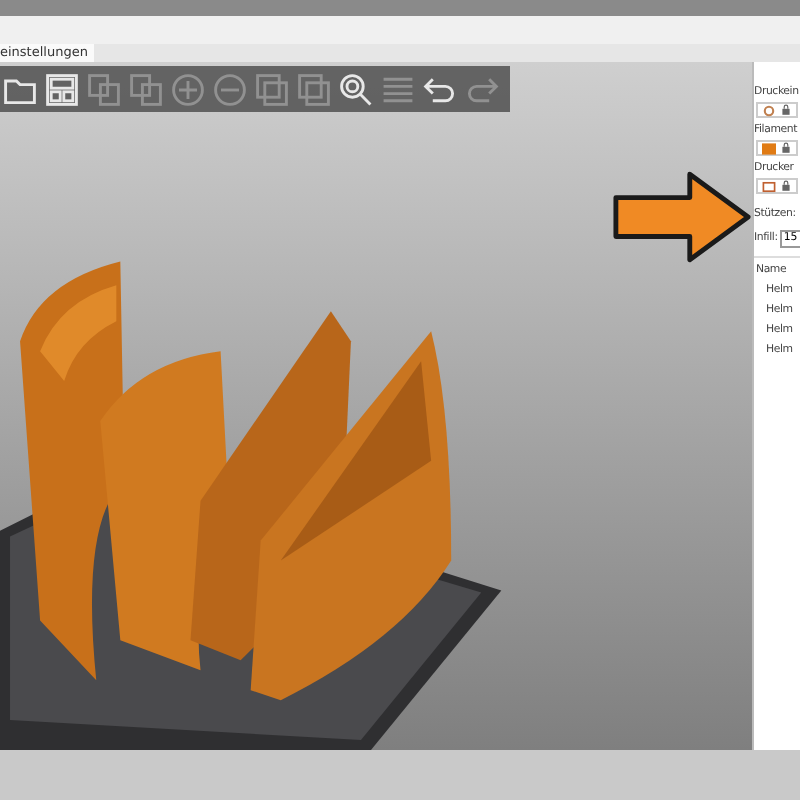 The width and height of the screenshot is (800, 800). What do you see at coordinates (62, 89) in the screenshot?
I see `layout-icon` at bounding box center [62, 89].